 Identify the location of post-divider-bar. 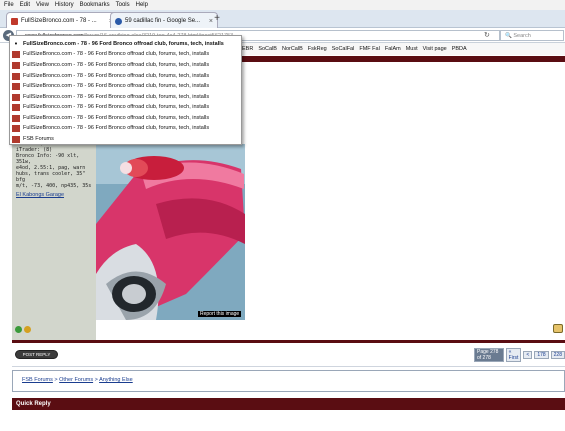
(288, 341).